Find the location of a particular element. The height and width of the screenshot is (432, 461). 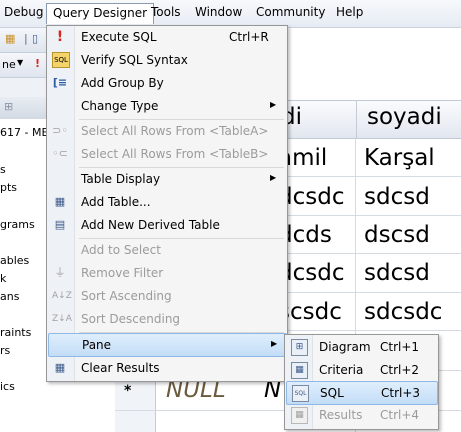

submenu-item-shortcut: Ctrl+4 is located at coordinates (400, 415).